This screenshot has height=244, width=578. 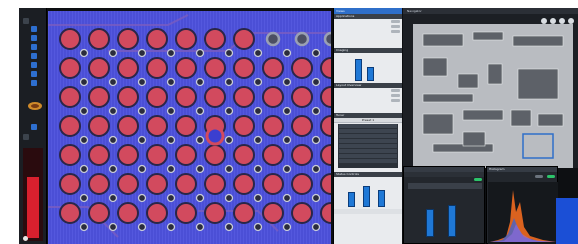 I want to click on crop-tool-button, so click(x=34, y=74).